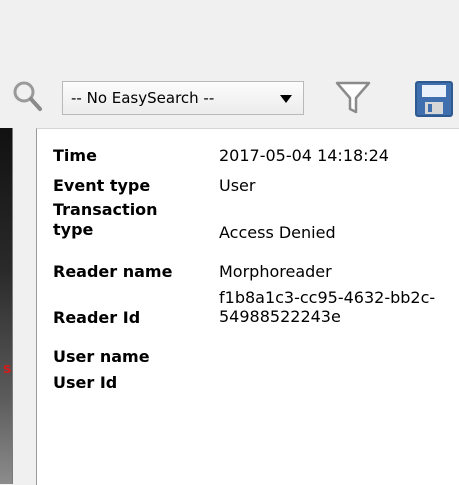 The height and width of the screenshot is (485, 459). I want to click on chevron-down-icon, so click(286, 99).